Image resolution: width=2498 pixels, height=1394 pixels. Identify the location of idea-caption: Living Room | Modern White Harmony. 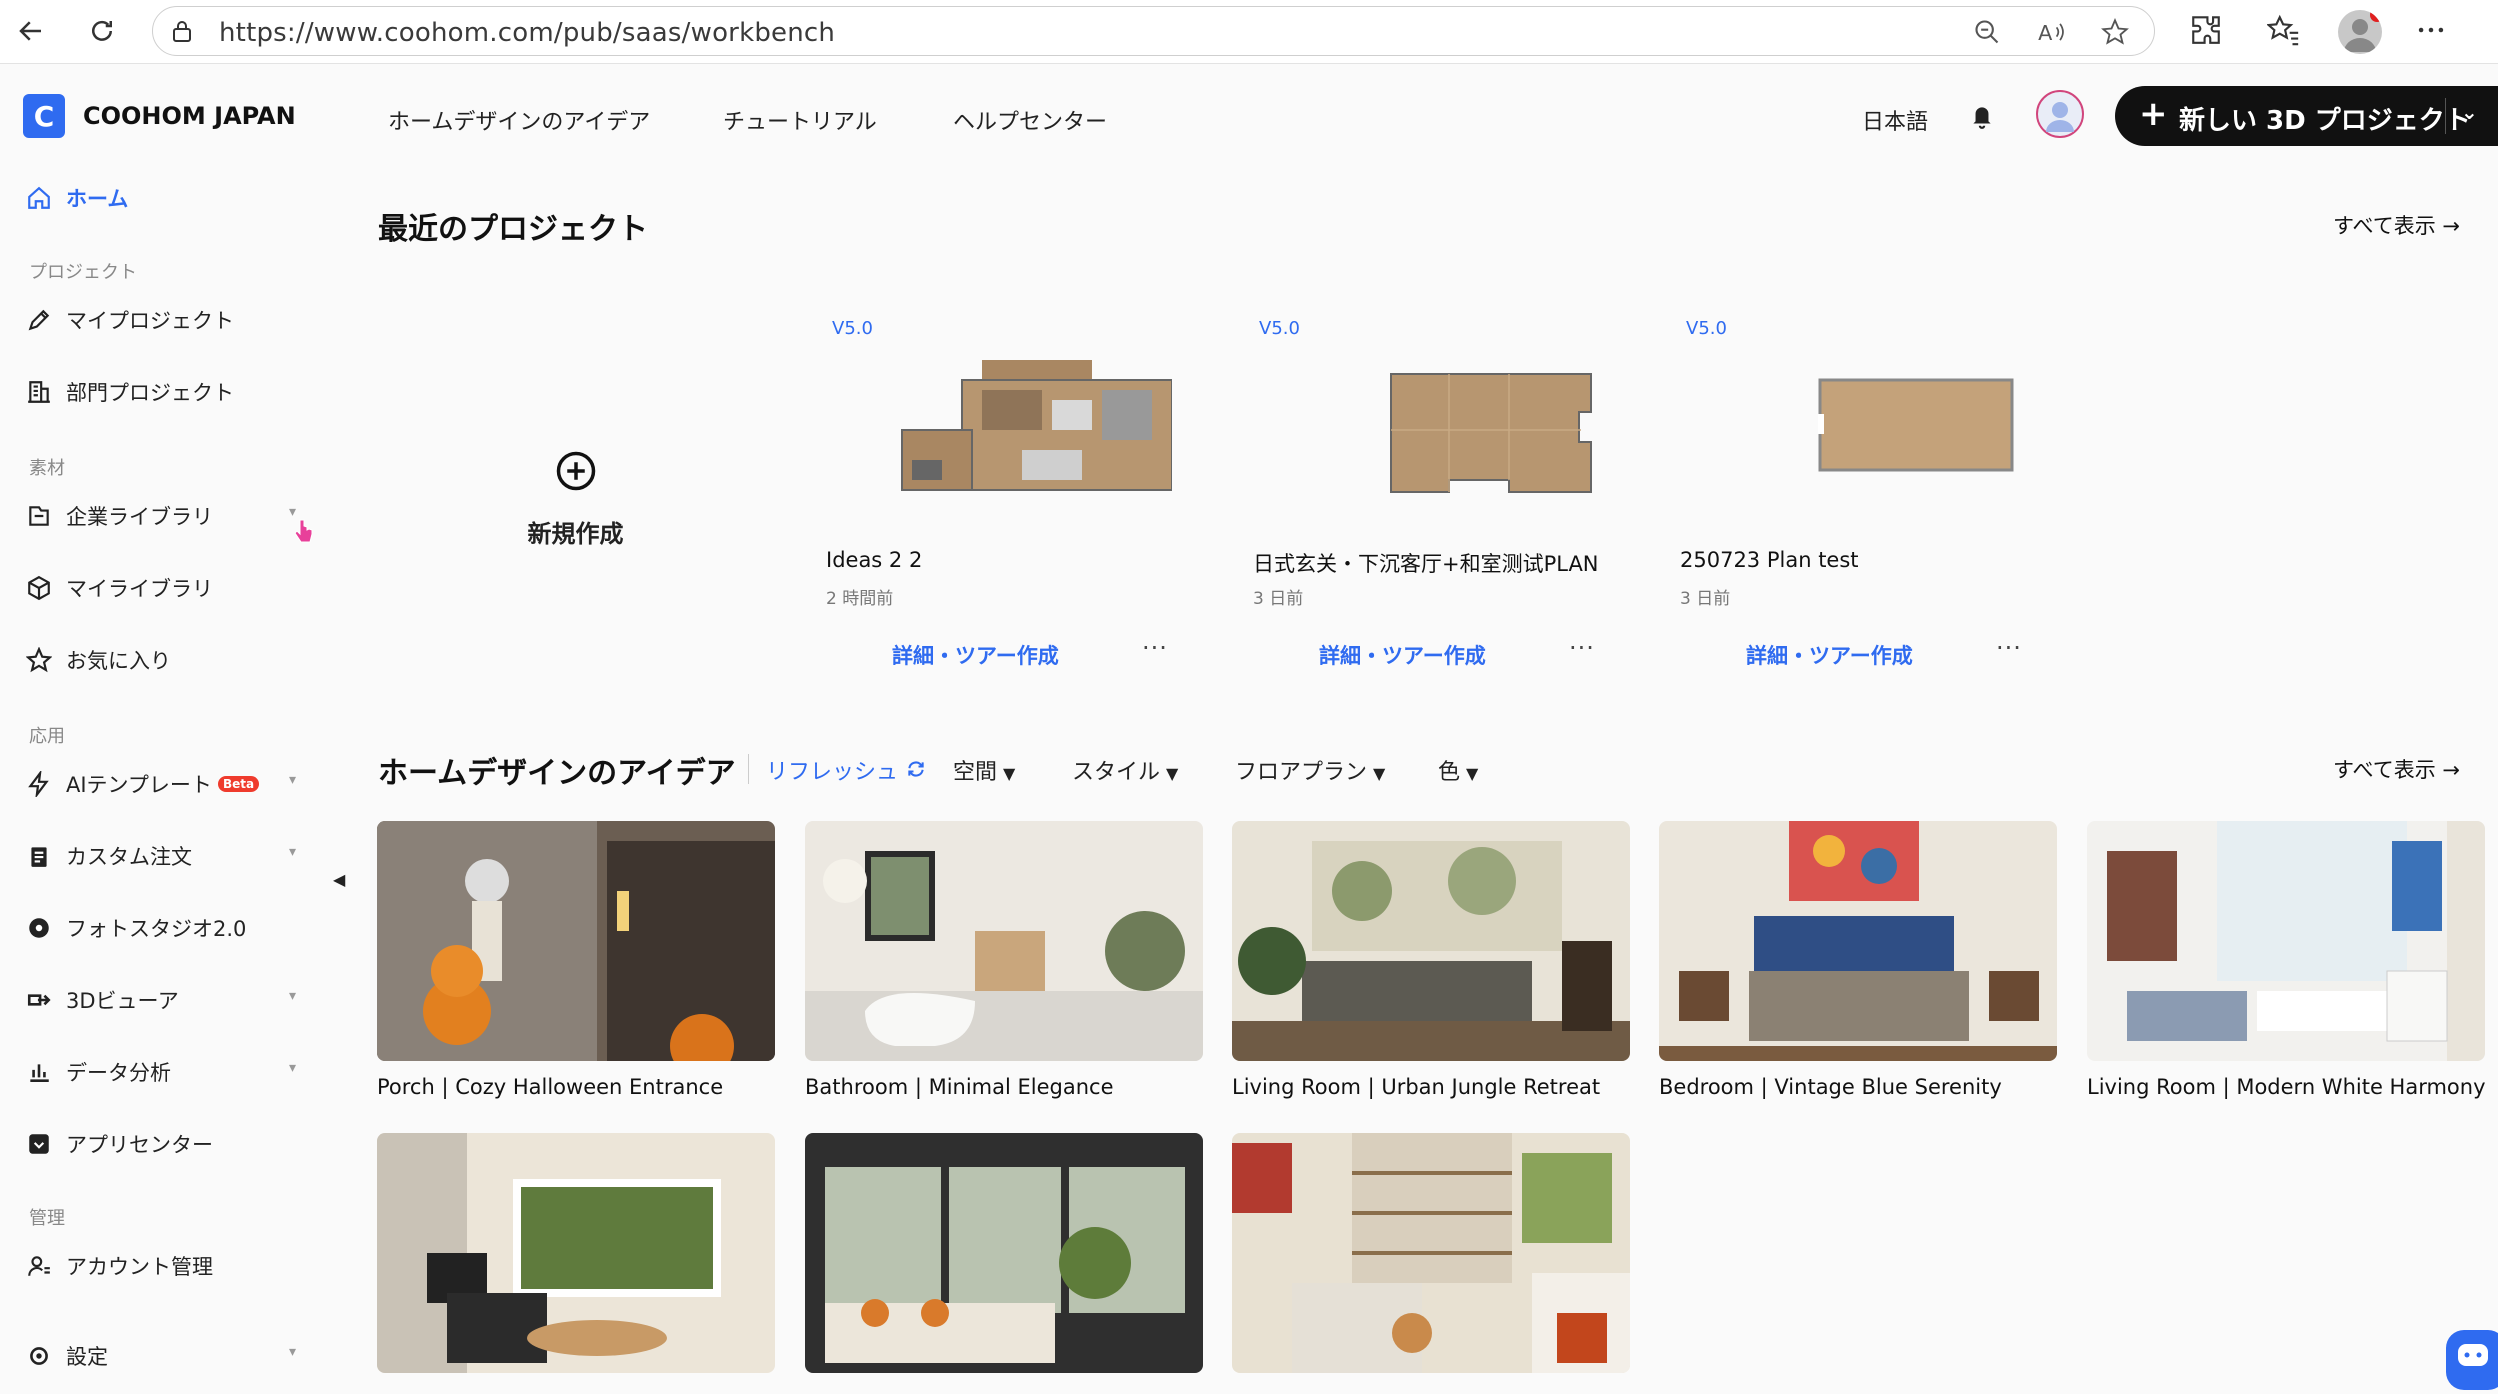
(2286, 1087).